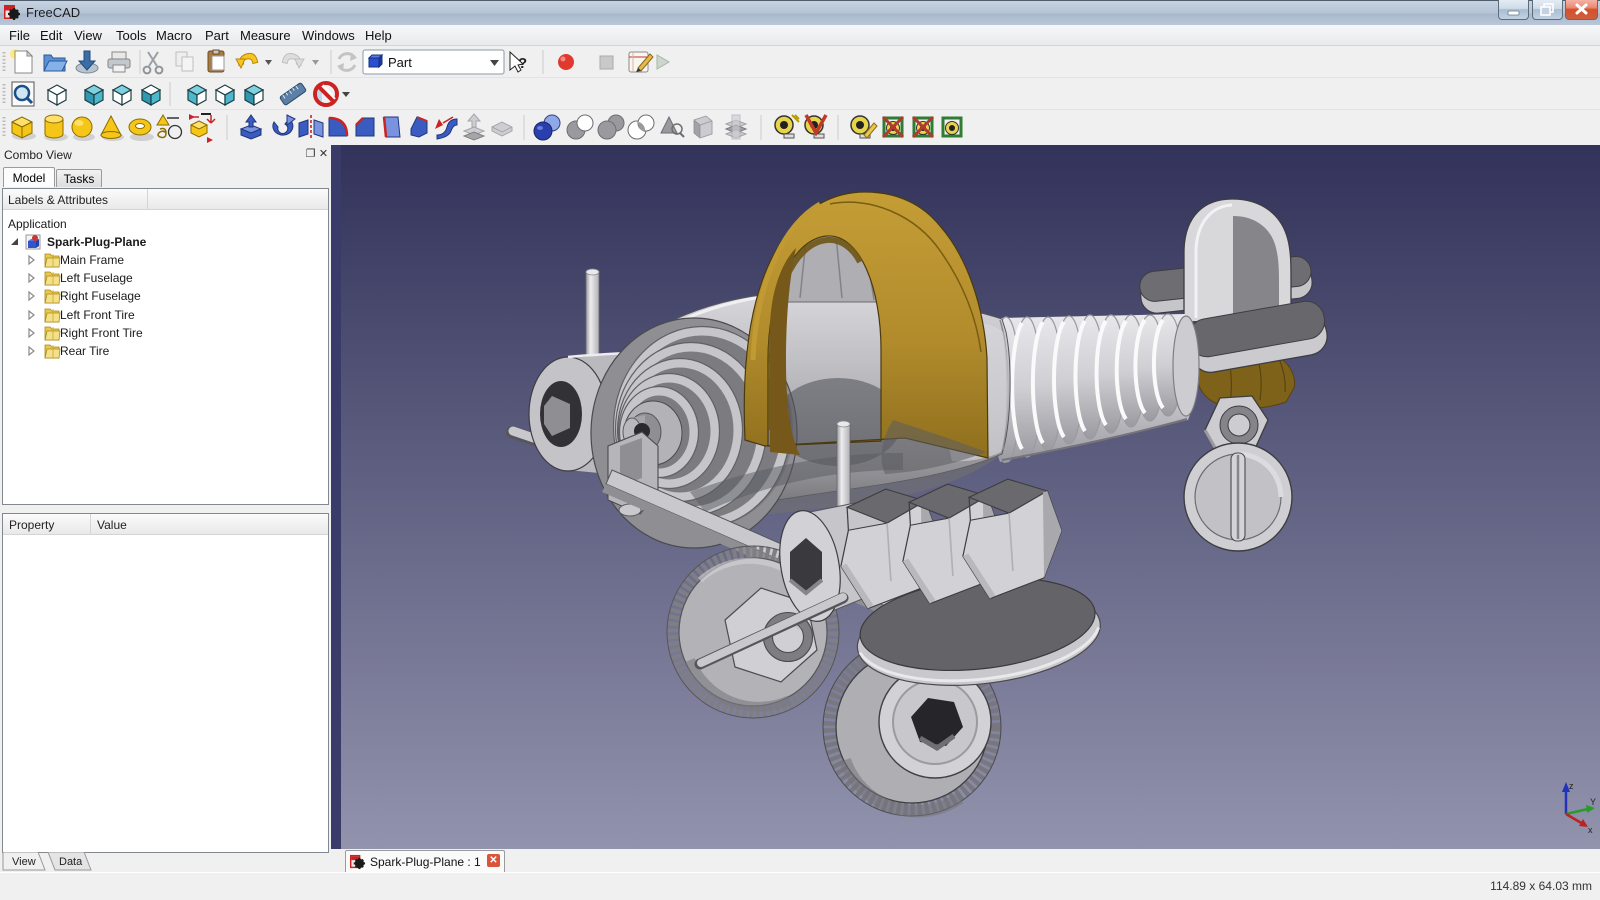 This screenshot has height=900, width=1600. Describe the element at coordinates (24, 862) in the screenshot. I see `svg-text: View` at that location.